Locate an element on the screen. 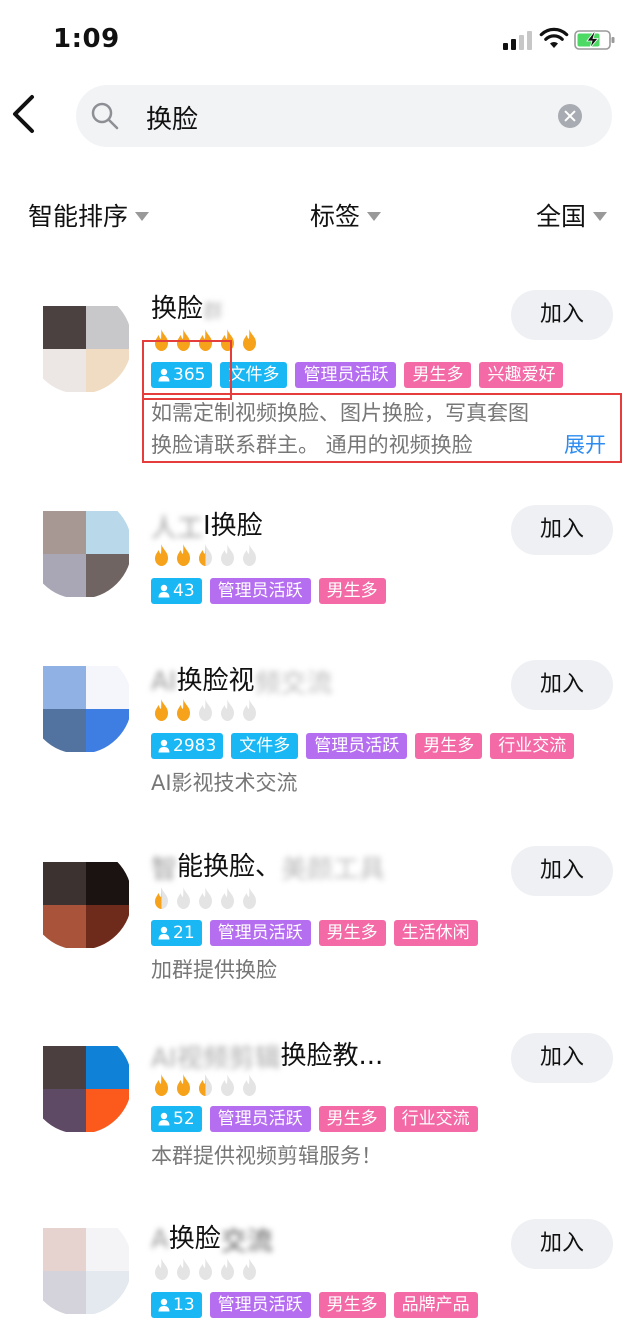 The height and width of the screenshot is (1326, 641). filter-sort: 智能排序 is located at coordinates (89, 215).